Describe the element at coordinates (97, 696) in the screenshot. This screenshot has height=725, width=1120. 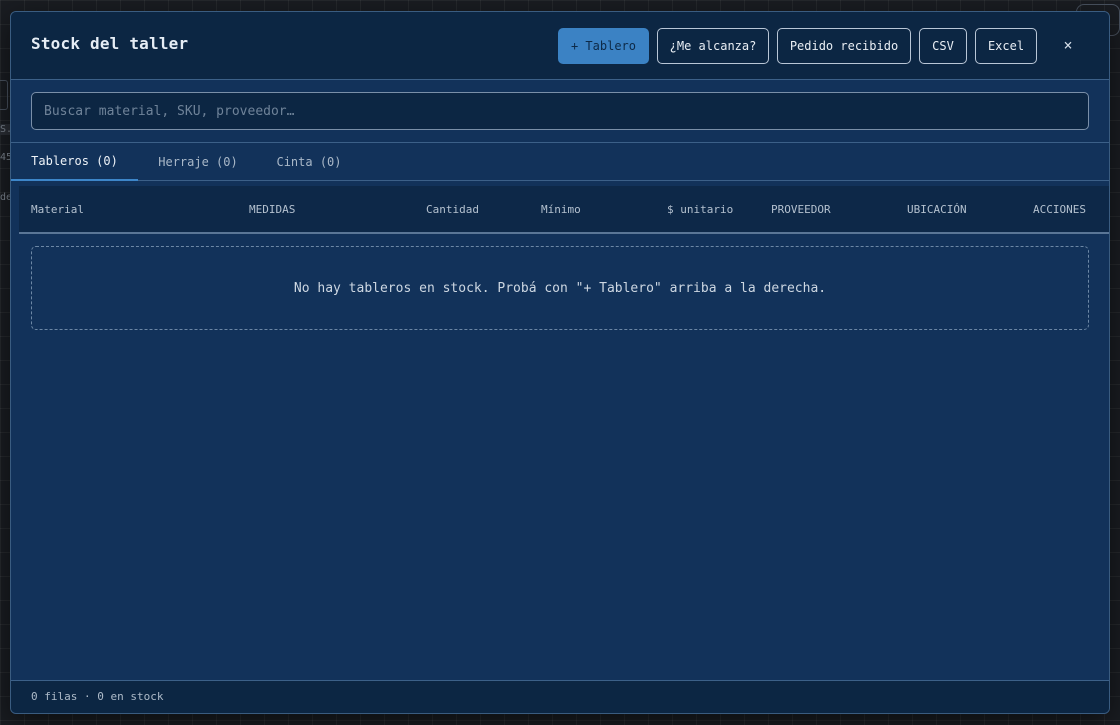
I see `row-count-summary: 0 filas · 0 en stock` at that location.